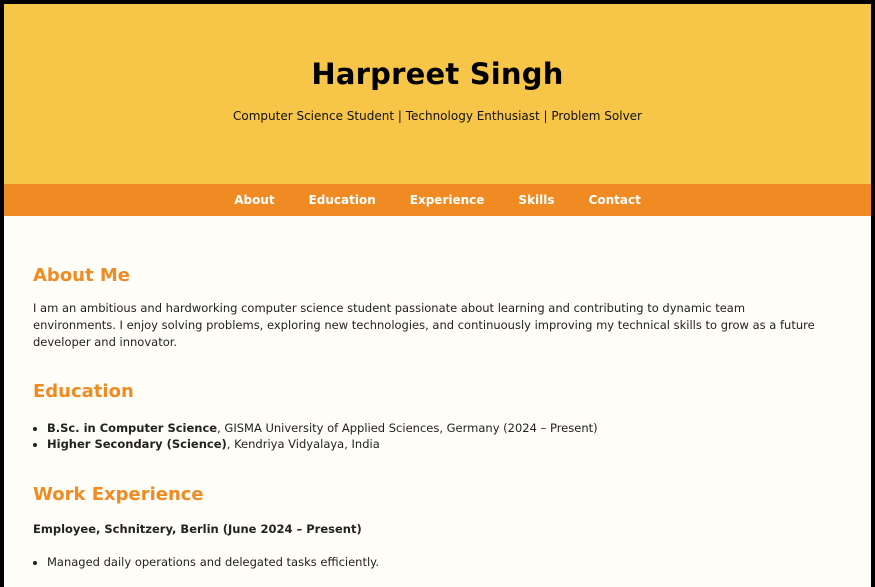 This screenshot has width=875, height=587. I want to click on nav-link-experience: Experience, so click(447, 200).